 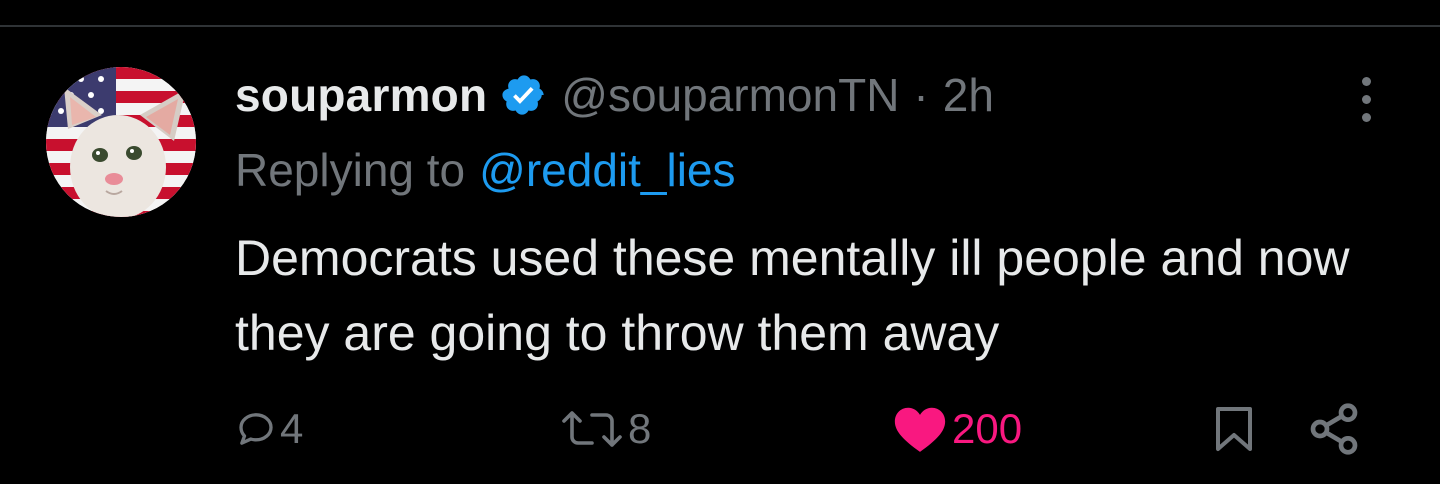 I want to click on like-count: 200, so click(x=987, y=428).